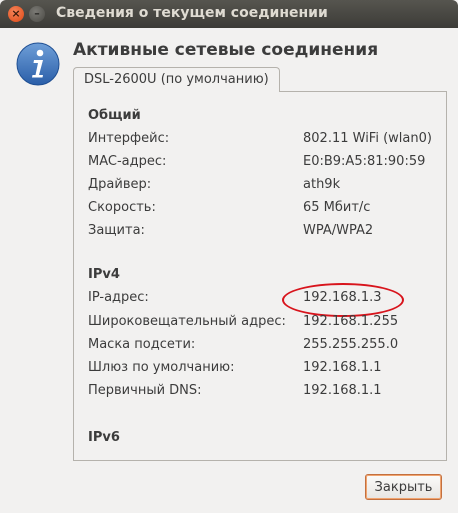 The height and width of the screenshot is (513, 458). I want to click on interface-label: Интерфейс:, so click(129, 138).